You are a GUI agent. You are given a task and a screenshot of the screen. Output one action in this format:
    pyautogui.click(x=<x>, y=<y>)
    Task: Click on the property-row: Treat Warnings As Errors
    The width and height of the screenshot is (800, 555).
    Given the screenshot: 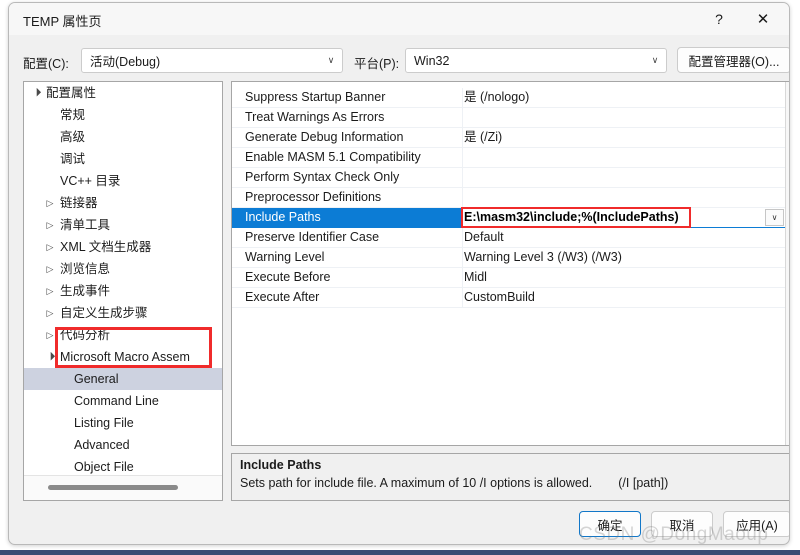 What is the action you would take?
    pyautogui.click(x=510, y=118)
    